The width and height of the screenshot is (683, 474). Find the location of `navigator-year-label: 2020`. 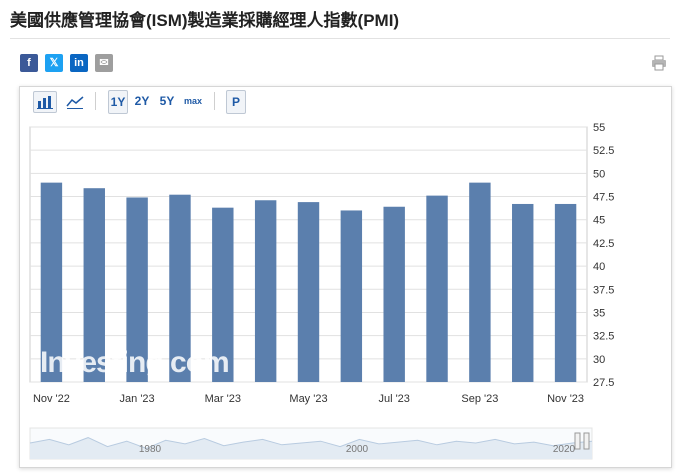

navigator-year-label: 2020 is located at coordinates (564, 449).